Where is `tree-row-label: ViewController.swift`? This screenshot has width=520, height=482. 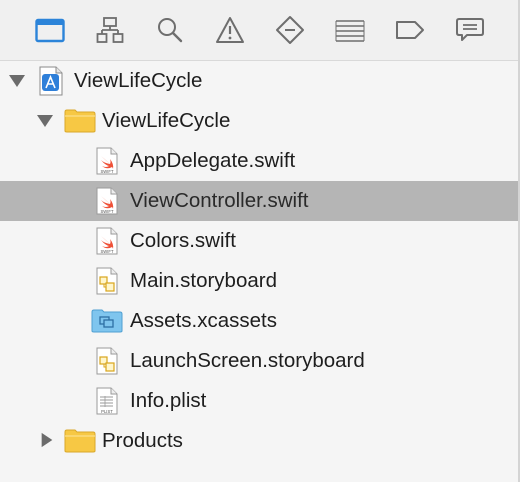
tree-row-label: ViewController.swift is located at coordinates (219, 200).